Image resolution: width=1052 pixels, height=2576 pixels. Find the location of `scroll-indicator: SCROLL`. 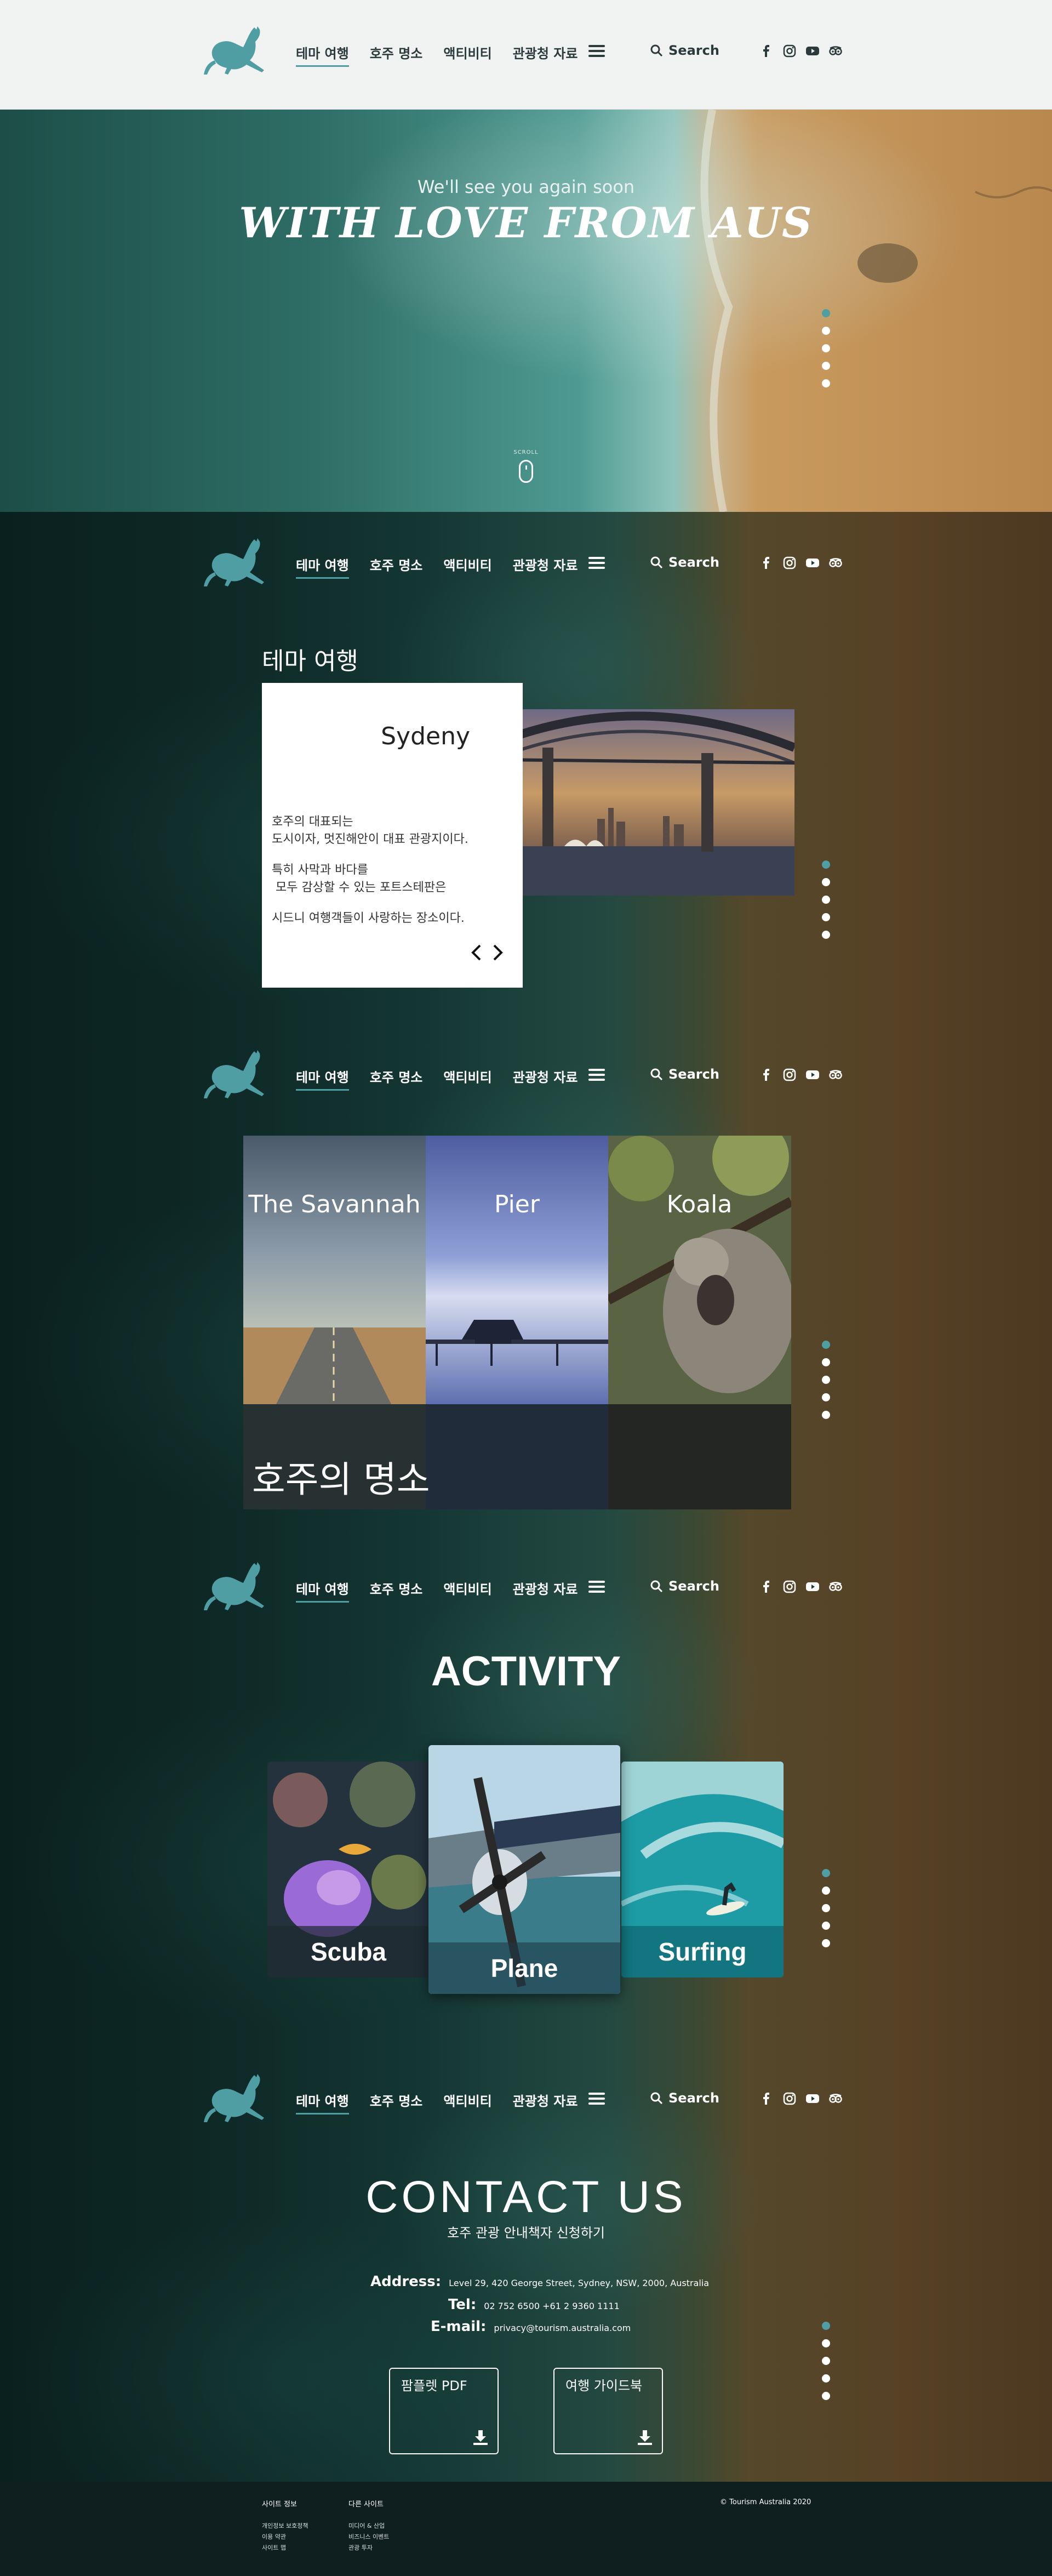

scroll-indicator: SCROLL is located at coordinates (526, 466).